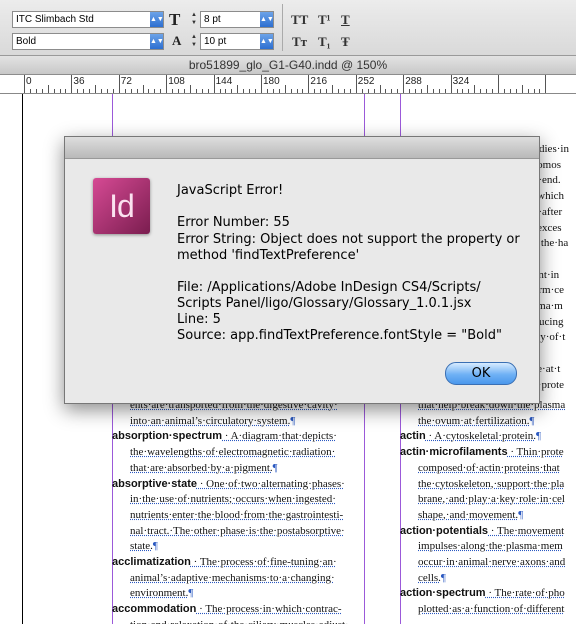 The image size is (576, 624). I want to click on glossary-entry: actin · A·cytoskeletal·protein.¶, so click(470, 437).